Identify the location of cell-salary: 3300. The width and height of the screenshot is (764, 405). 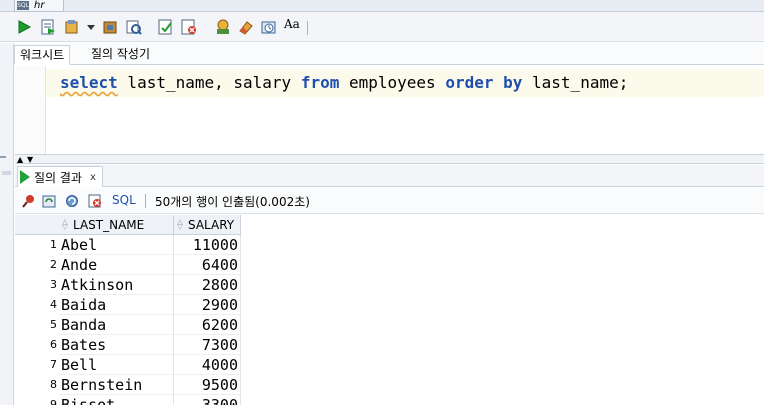
(207, 400).